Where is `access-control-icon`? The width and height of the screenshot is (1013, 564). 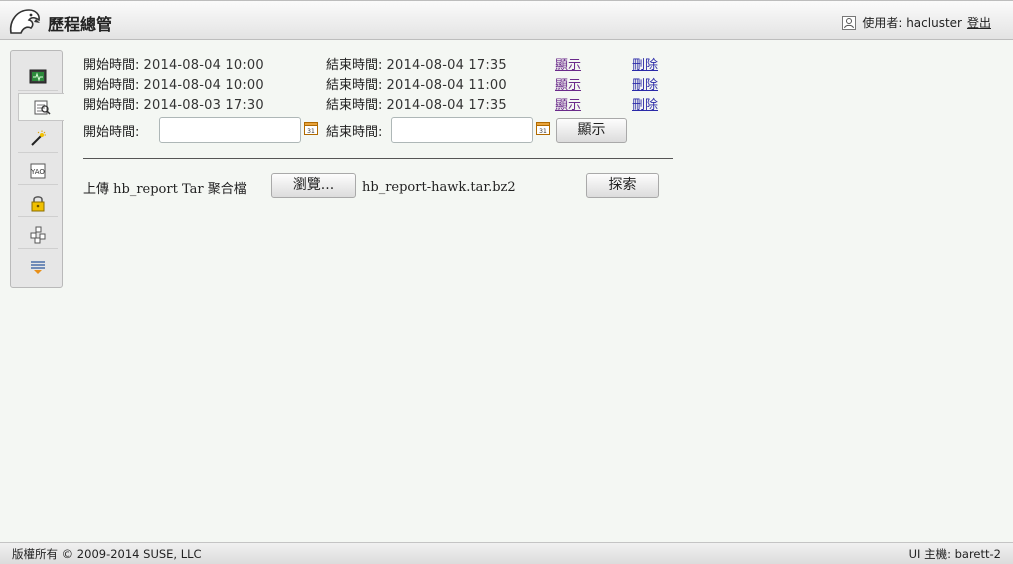 access-control-icon is located at coordinates (38, 203).